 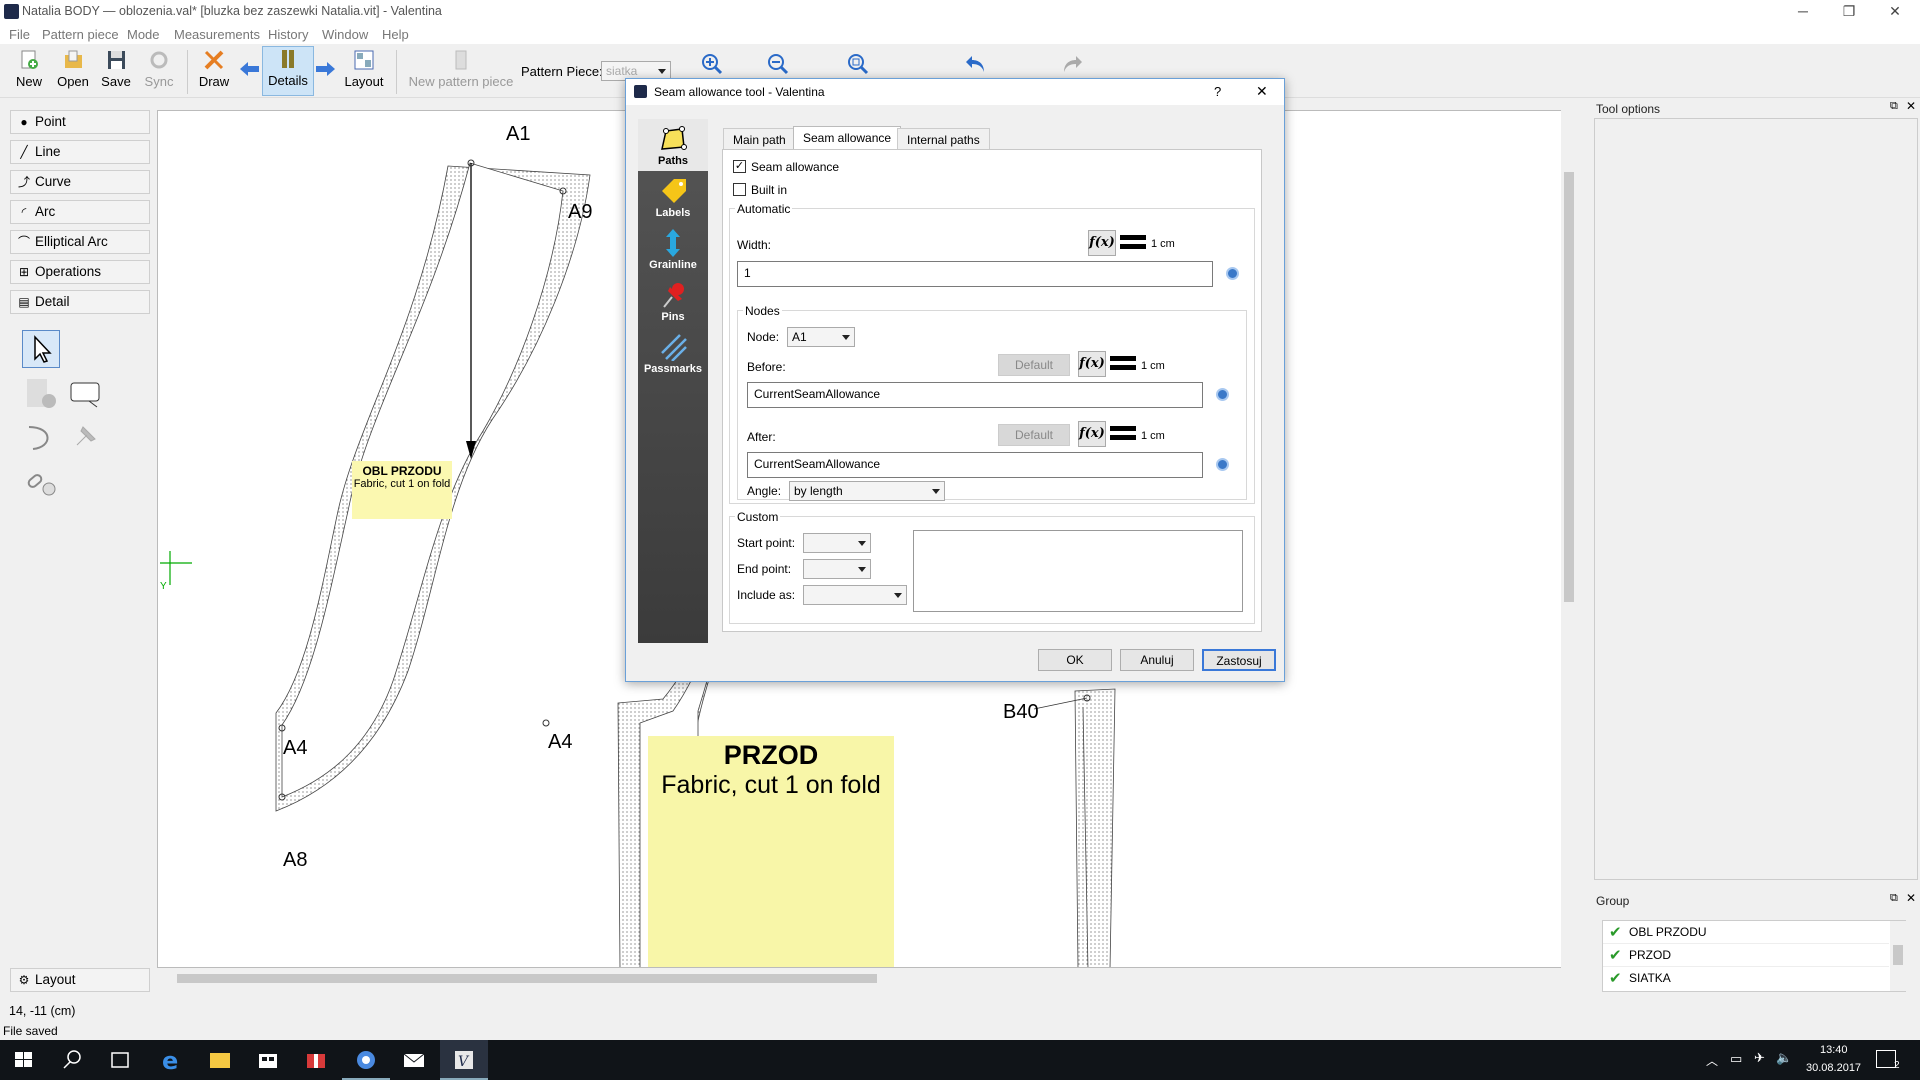 What do you see at coordinates (1849, 12) in the screenshot?
I see `maximize-button: ❐` at bounding box center [1849, 12].